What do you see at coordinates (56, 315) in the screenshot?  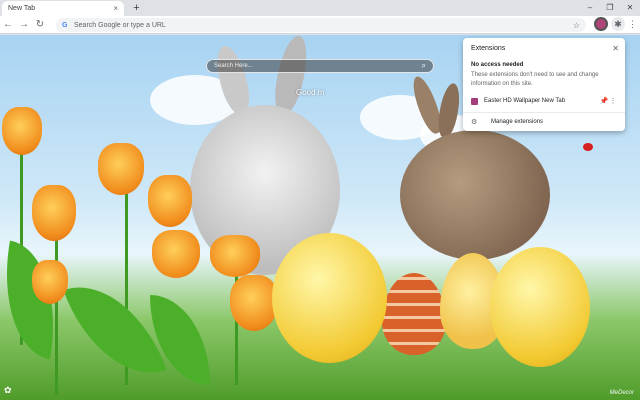 I see `tulip-stem` at bounding box center [56, 315].